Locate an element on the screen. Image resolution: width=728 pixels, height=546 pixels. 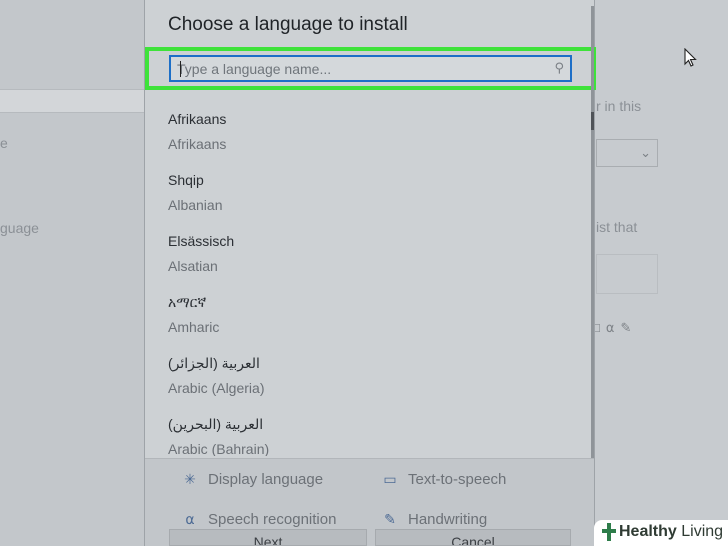
list-item: Shqip Albanian is located at coordinates (368, 195).